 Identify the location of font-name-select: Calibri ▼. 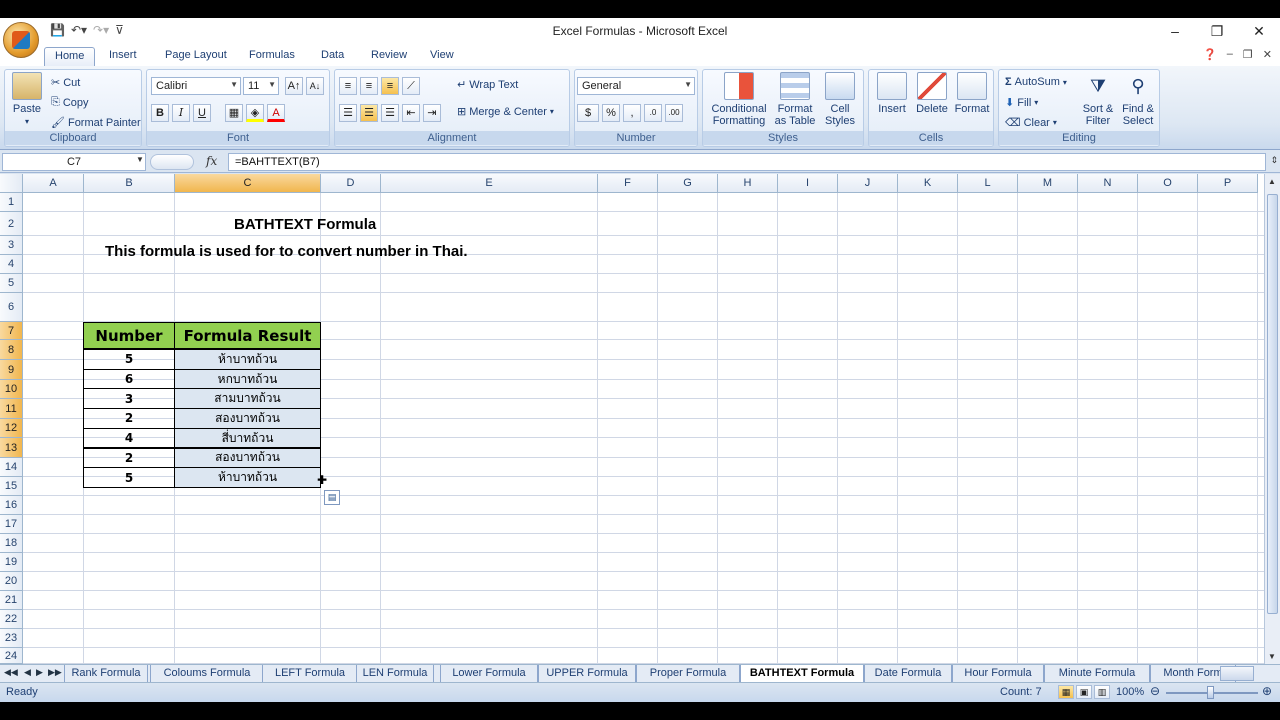
(196, 86).